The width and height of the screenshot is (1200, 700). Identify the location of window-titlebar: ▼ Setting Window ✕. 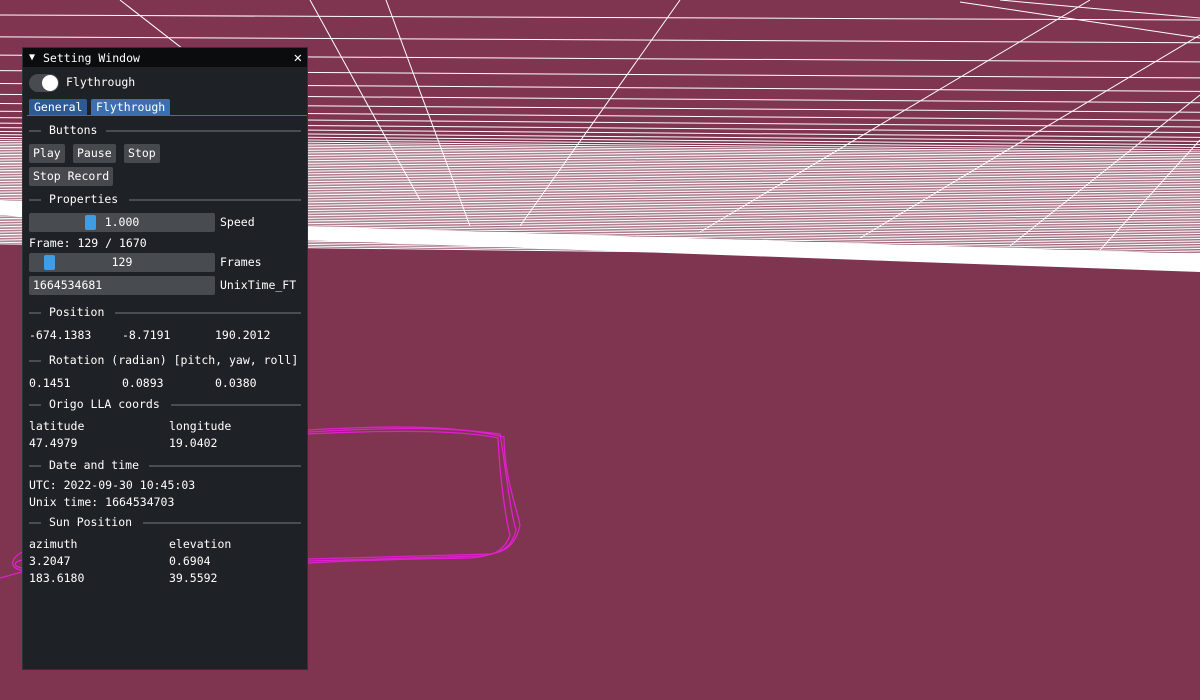
(165, 57).